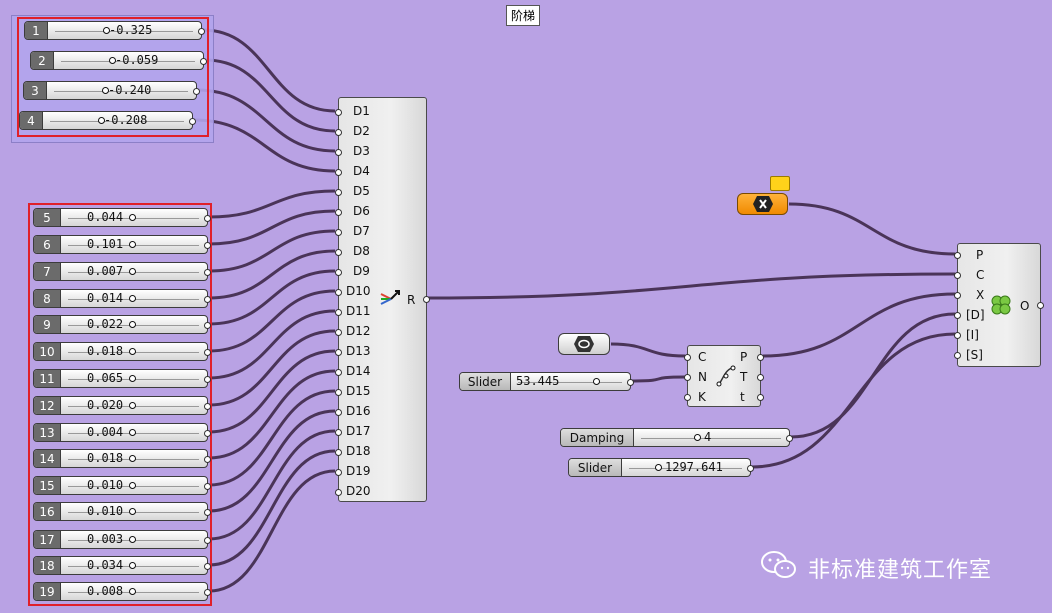 The height and width of the screenshot is (613, 1052). Describe the element at coordinates (122, 298) in the screenshot. I see `number-slider-8: 8 0.014` at that location.